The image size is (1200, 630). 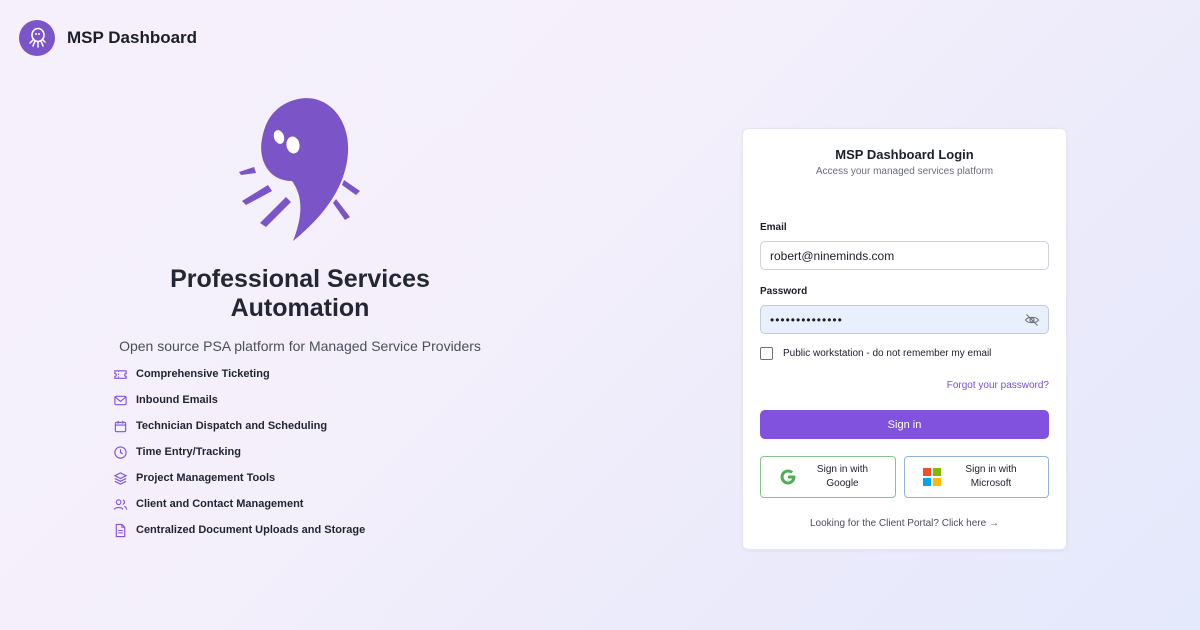 What do you see at coordinates (299, 169) in the screenshot?
I see `octopus-mascot-icon` at bounding box center [299, 169].